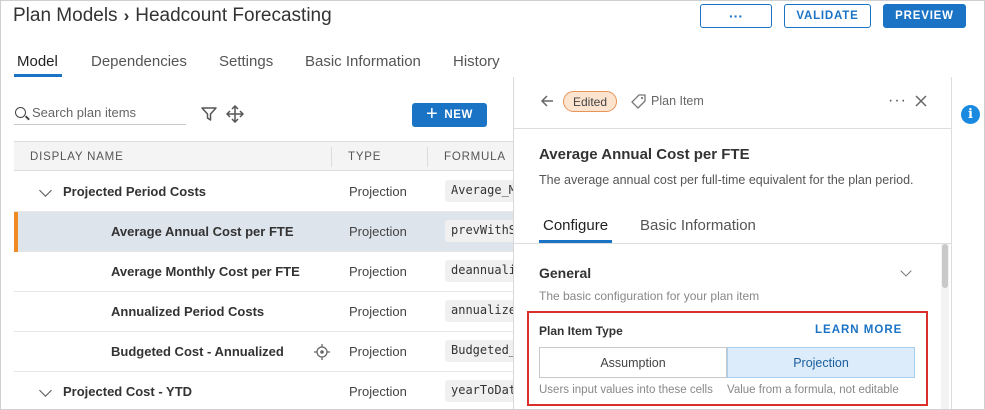 This screenshot has width=985, height=410. I want to click on assumption-hint: Users input values into these cells, so click(626, 390).